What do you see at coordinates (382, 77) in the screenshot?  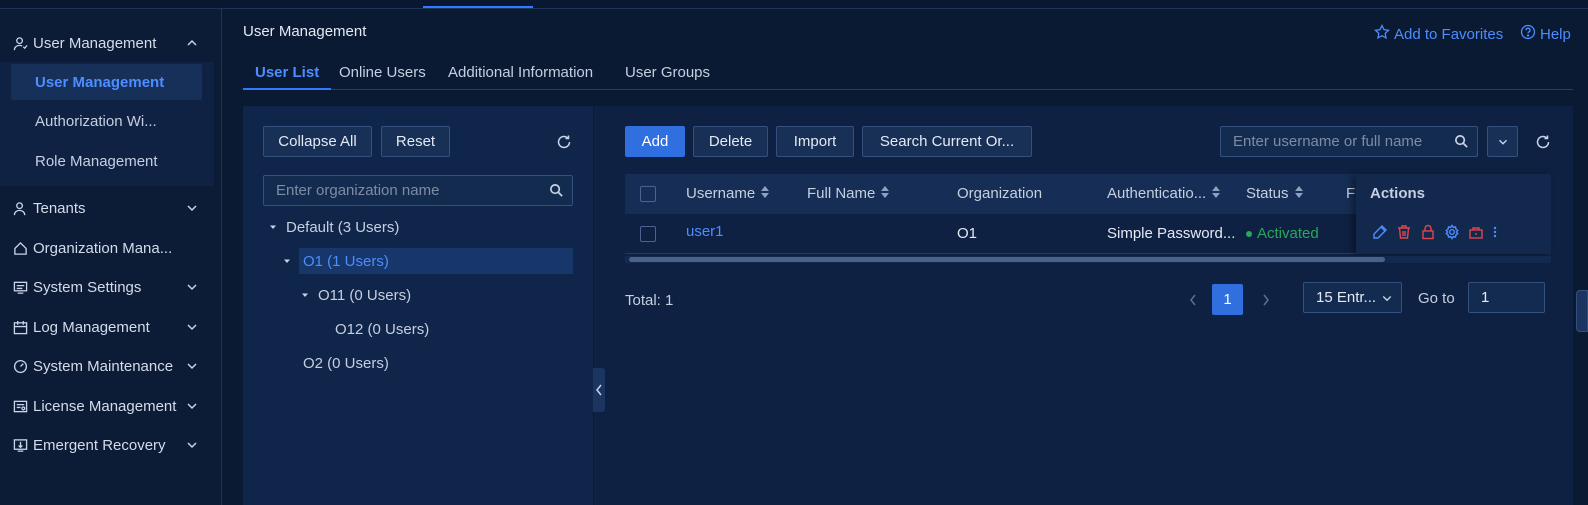 I see `tab-online-users: Online Users` at bounding box center [382, 77].